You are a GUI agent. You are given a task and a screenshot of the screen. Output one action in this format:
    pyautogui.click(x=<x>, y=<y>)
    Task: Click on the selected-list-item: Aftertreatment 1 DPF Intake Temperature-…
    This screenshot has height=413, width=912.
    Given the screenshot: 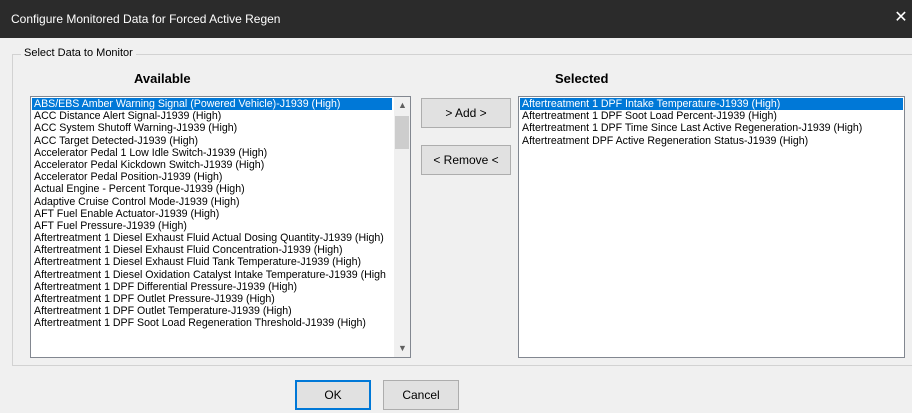 What is the action you would take?
    pyautogui.click(x=711, y=104)
    